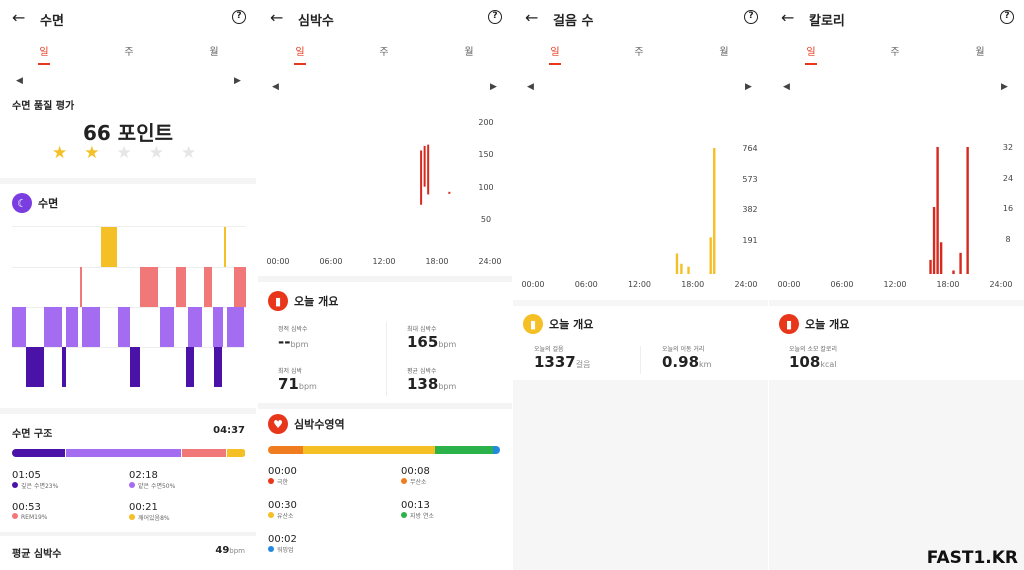  Describe the element at coordinates (230, 550) in the screenshot. I see `avg-hr-value: 49bpm` at that location.